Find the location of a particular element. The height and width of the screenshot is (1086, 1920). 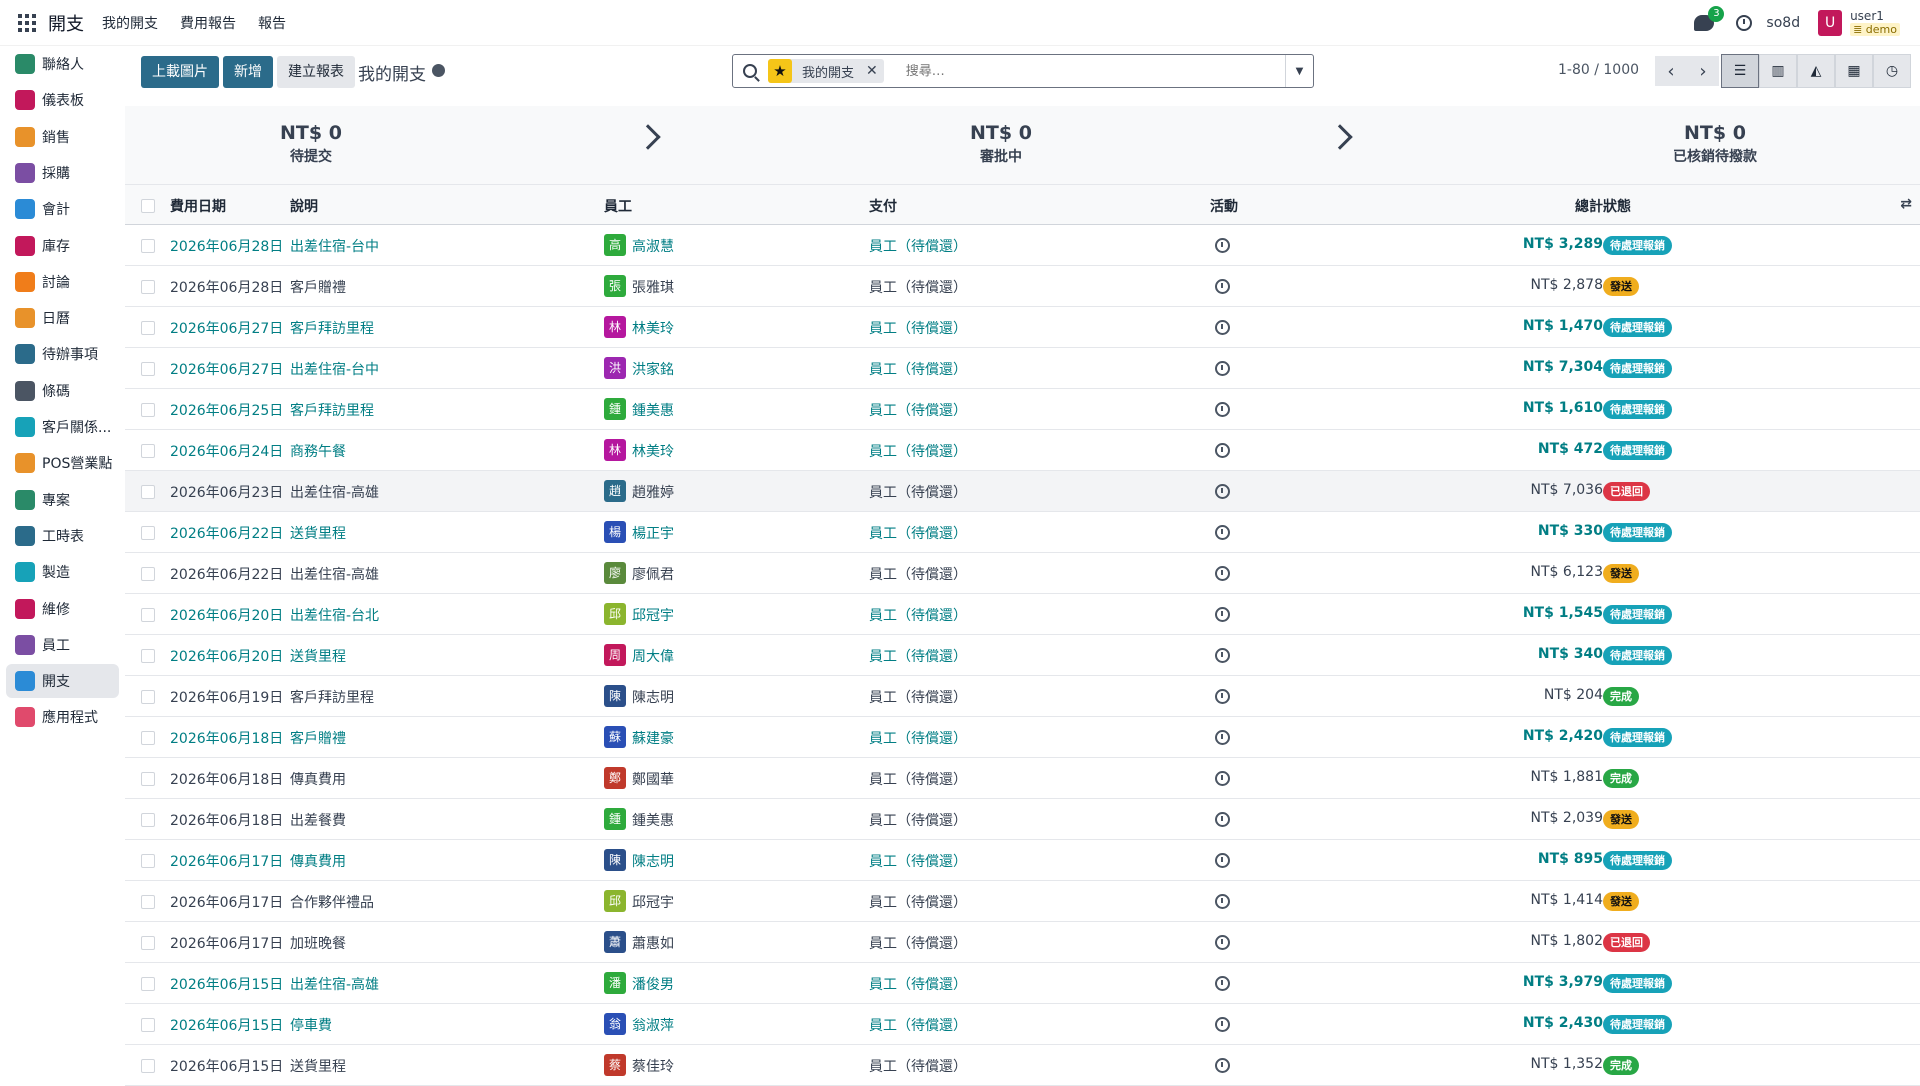

list-view-icon: ☰ is located at coordinates (1740, 71).